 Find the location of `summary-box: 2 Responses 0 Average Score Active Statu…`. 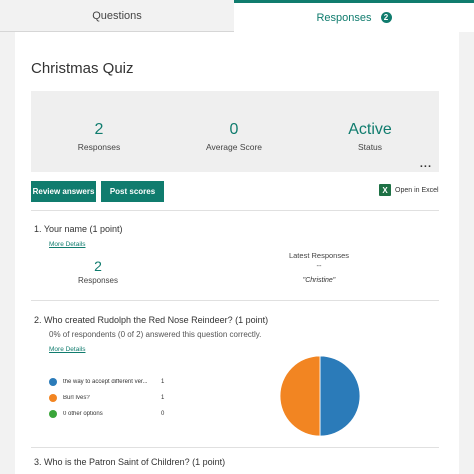

summary-box: 2 Responses 0 Average Score Active Statu… is located at coordinates (235, 131).